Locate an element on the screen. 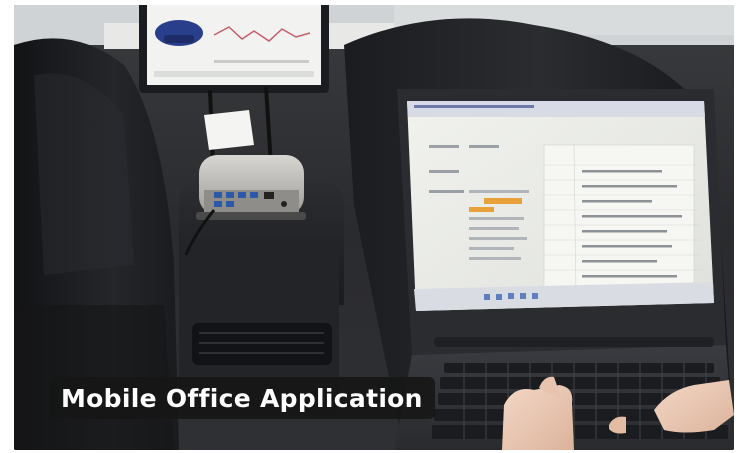 The image size is (744, 453). tissue is located at coordinates (229, 130).